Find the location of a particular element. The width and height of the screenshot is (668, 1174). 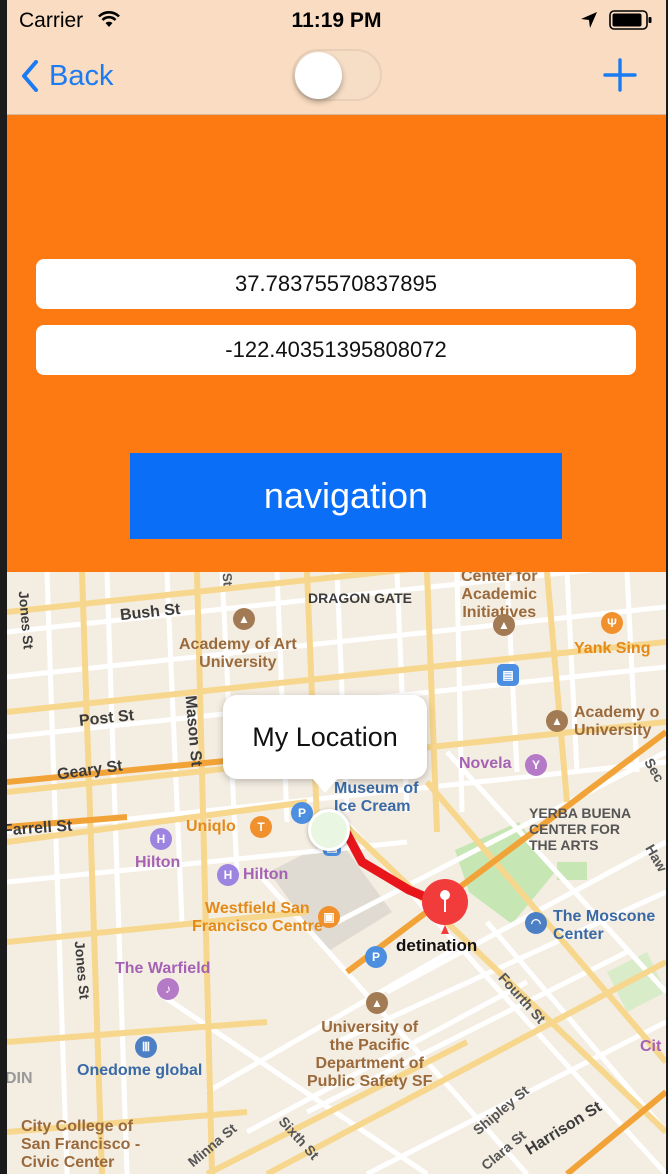

map-label: Onedome global is located at coordinates (140, 1070).